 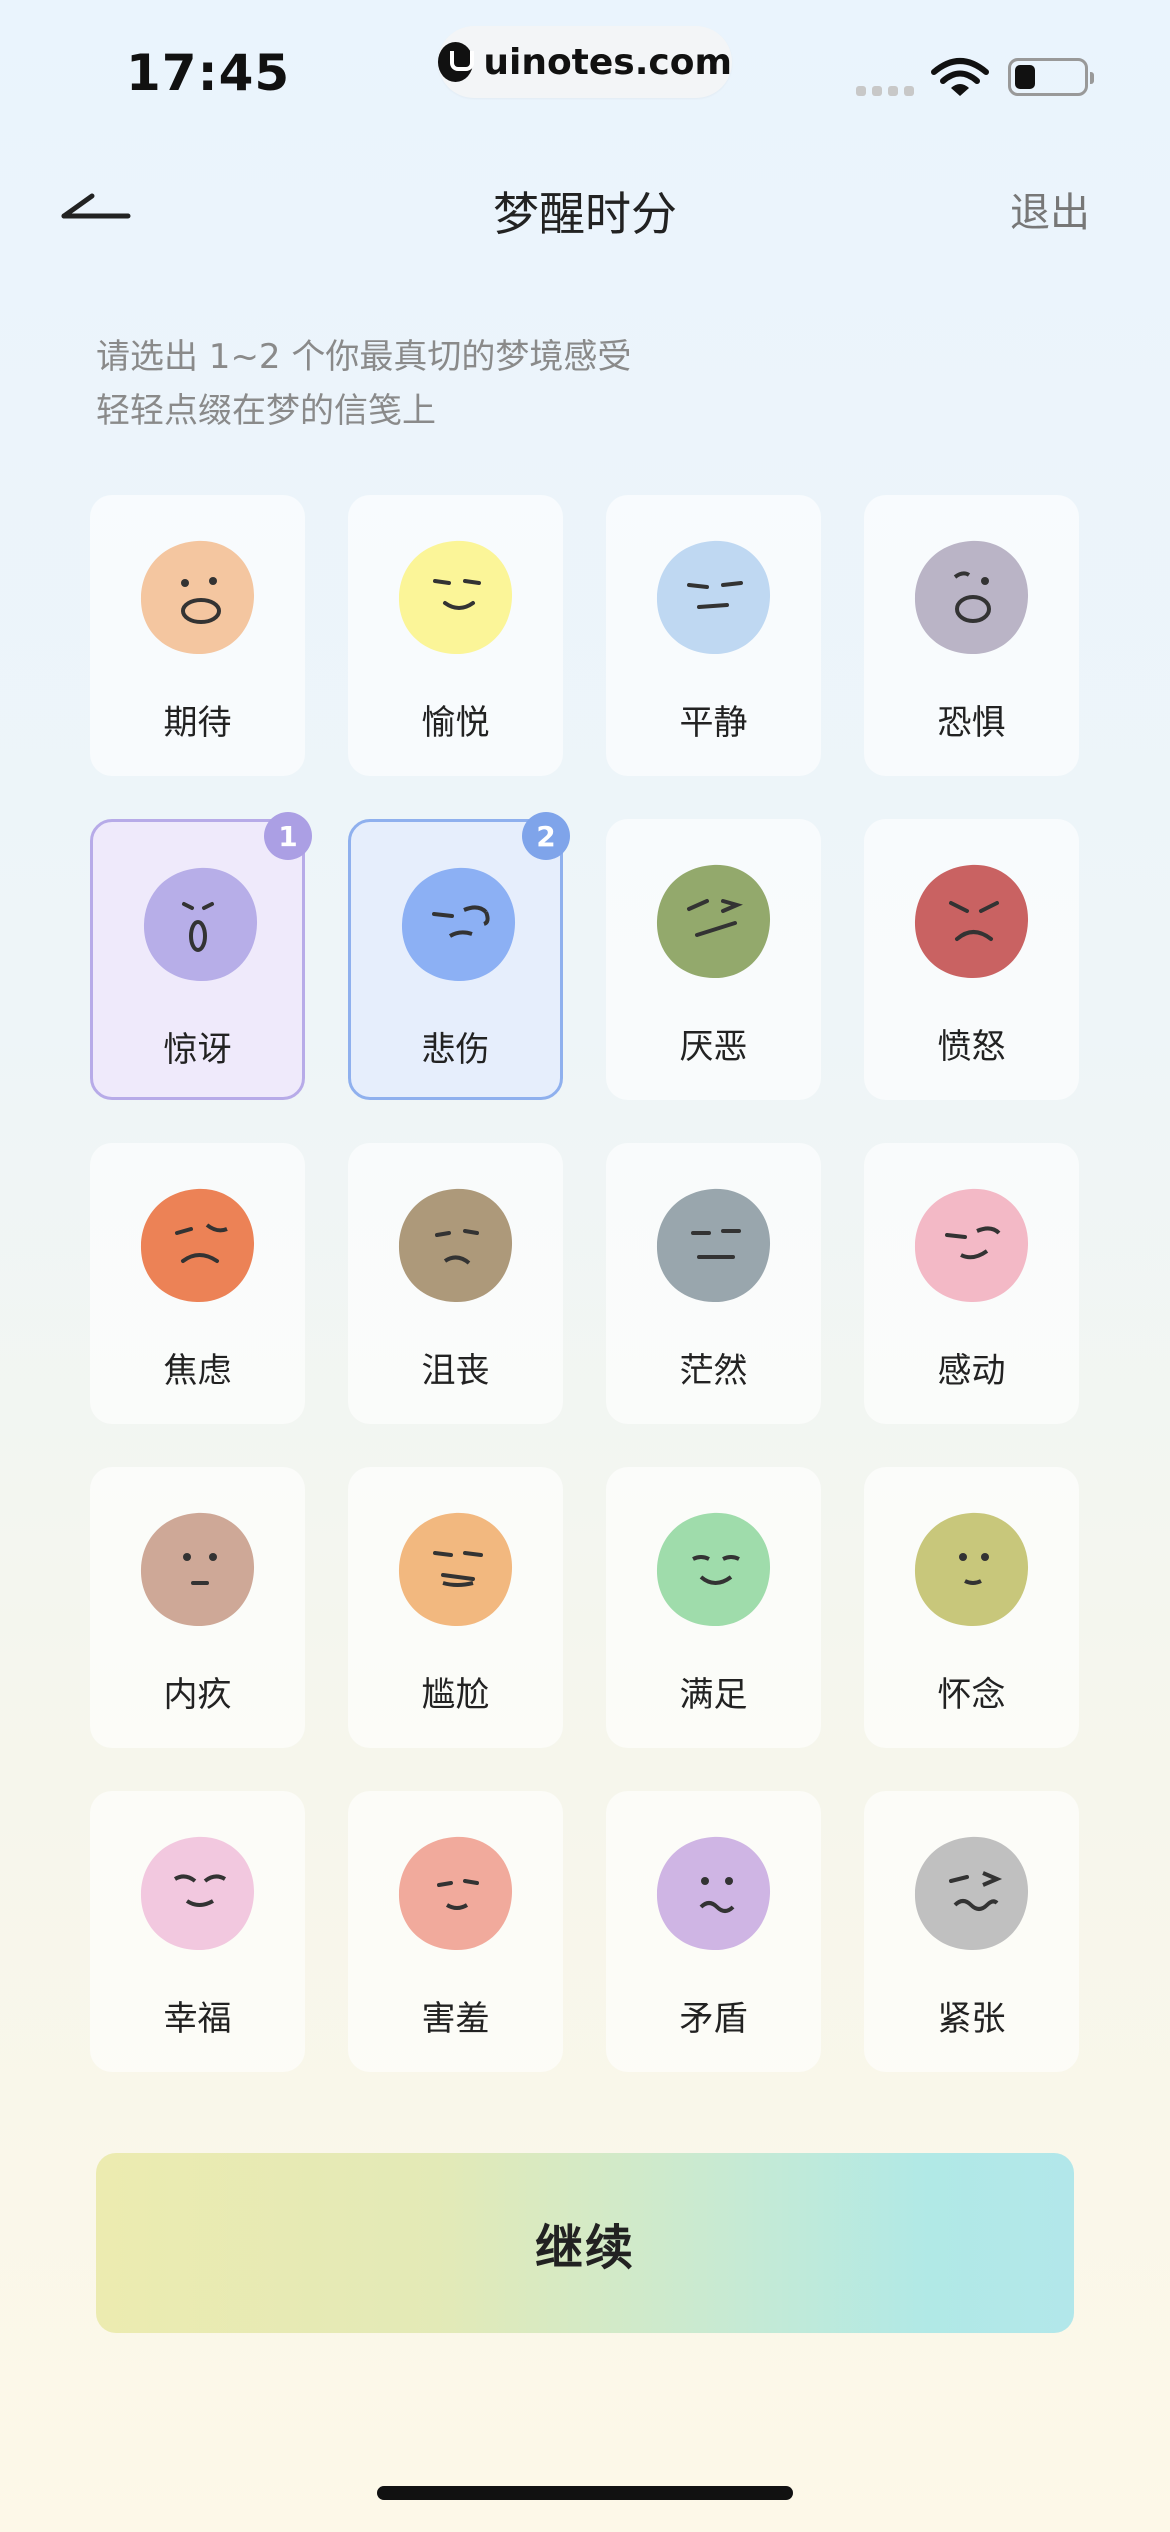 I want to click on emotion-card-1: 期待, so click(x=197, y=635).